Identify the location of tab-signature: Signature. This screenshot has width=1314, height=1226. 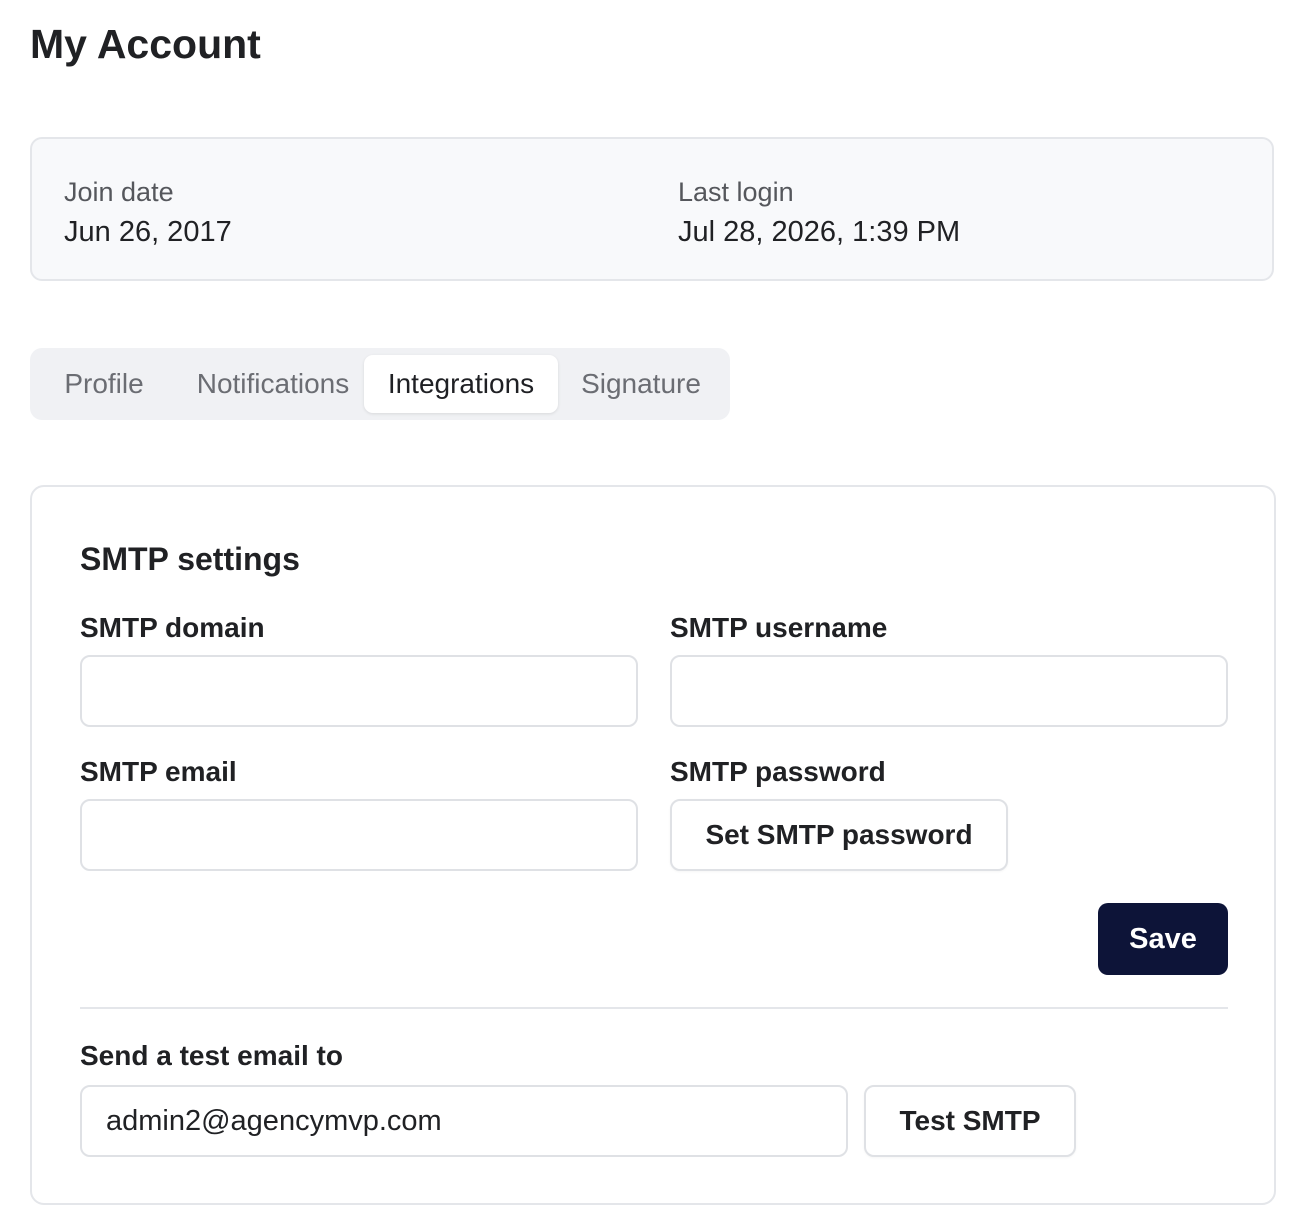
(641, 384).